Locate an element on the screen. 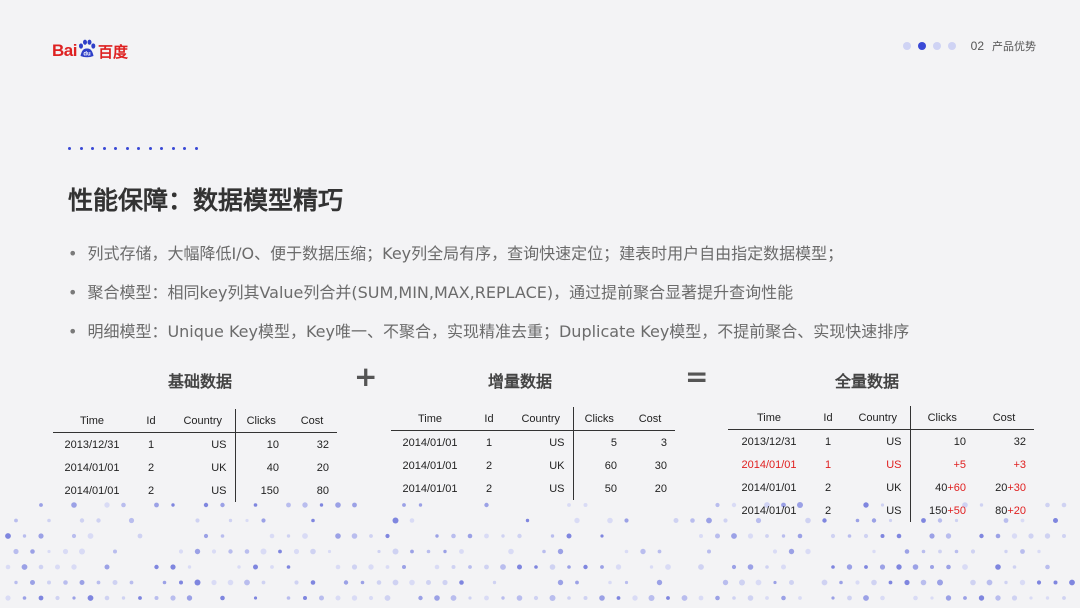 This screenshot has height=608, width=1080. table-caption-total: 全量数据 is located at coordinates (866, 381).